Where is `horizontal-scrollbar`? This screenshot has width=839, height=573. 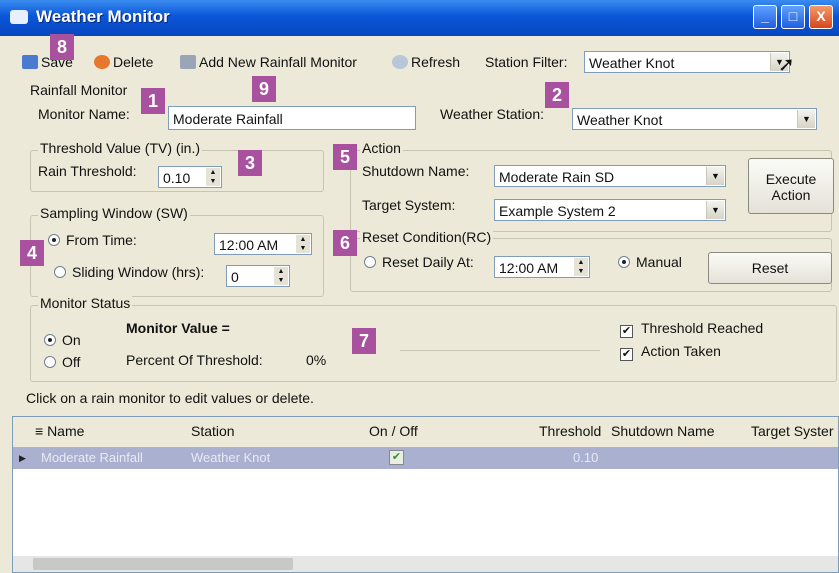
horizontal-scrollbar is located at coordinates (425, 564).